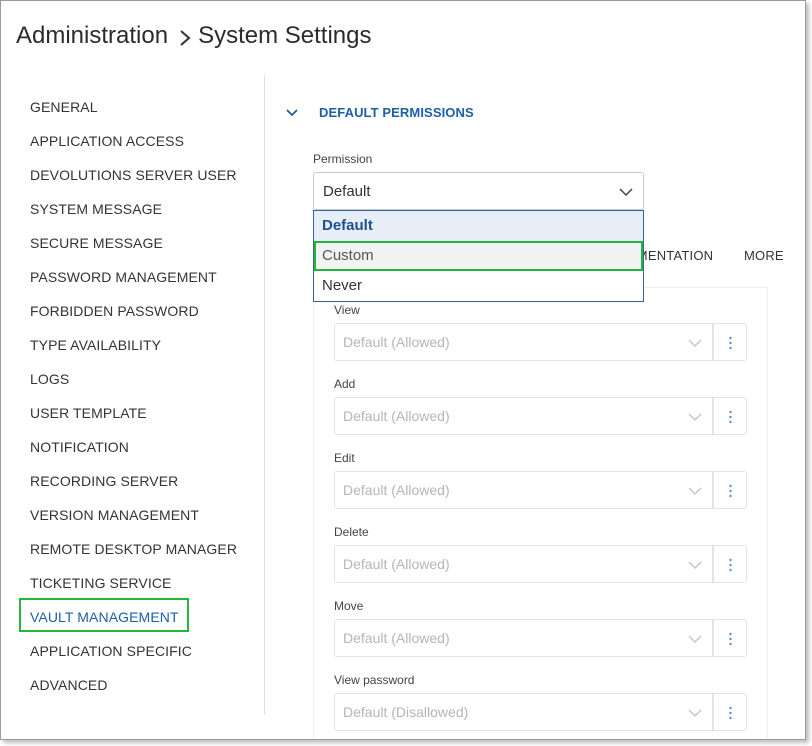  I want to click on more-options-button-move, so click(730, 638).